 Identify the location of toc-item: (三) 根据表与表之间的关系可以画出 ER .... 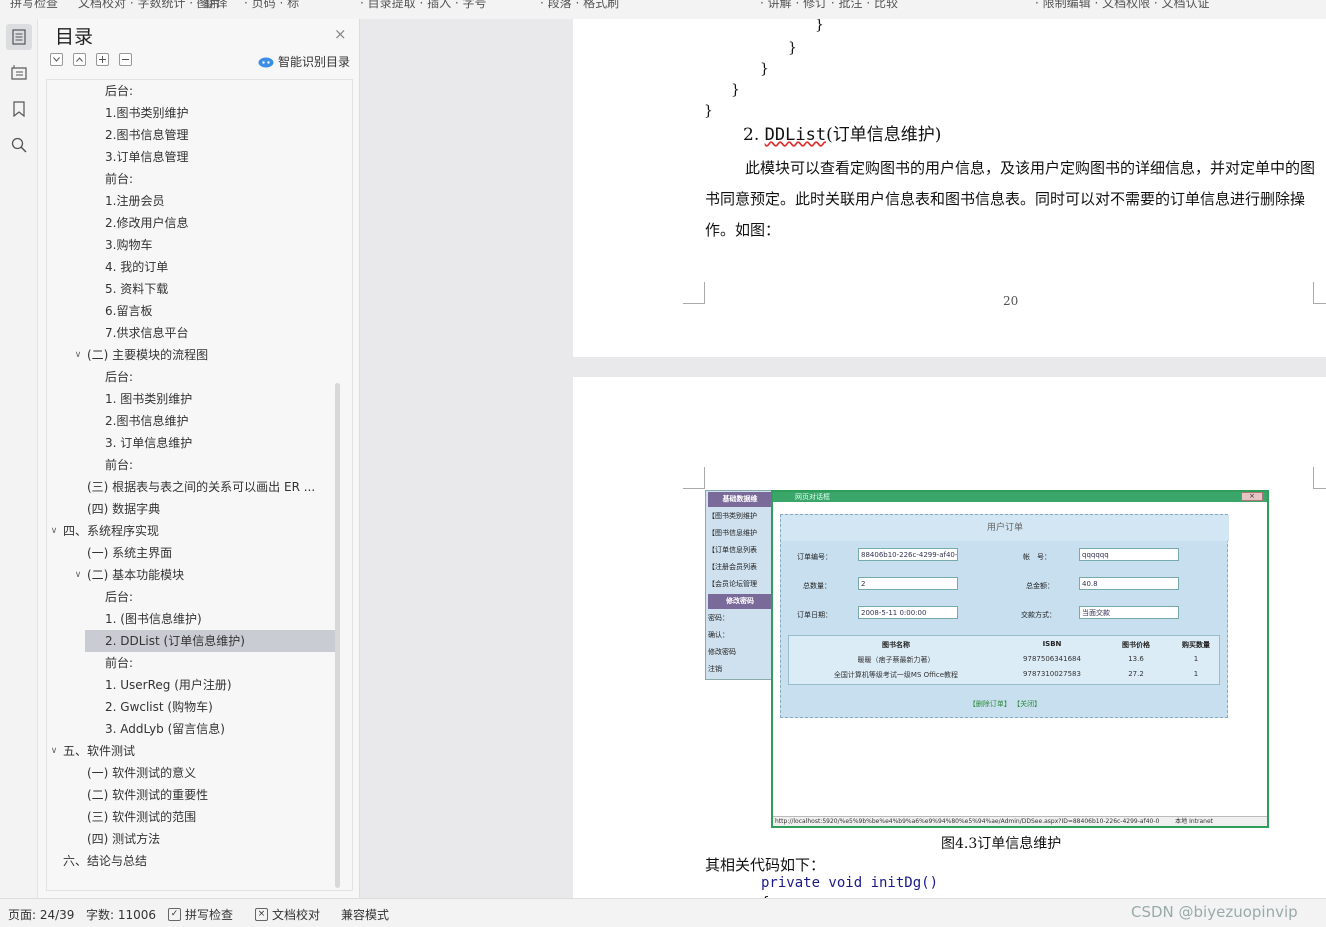
(194, 487).